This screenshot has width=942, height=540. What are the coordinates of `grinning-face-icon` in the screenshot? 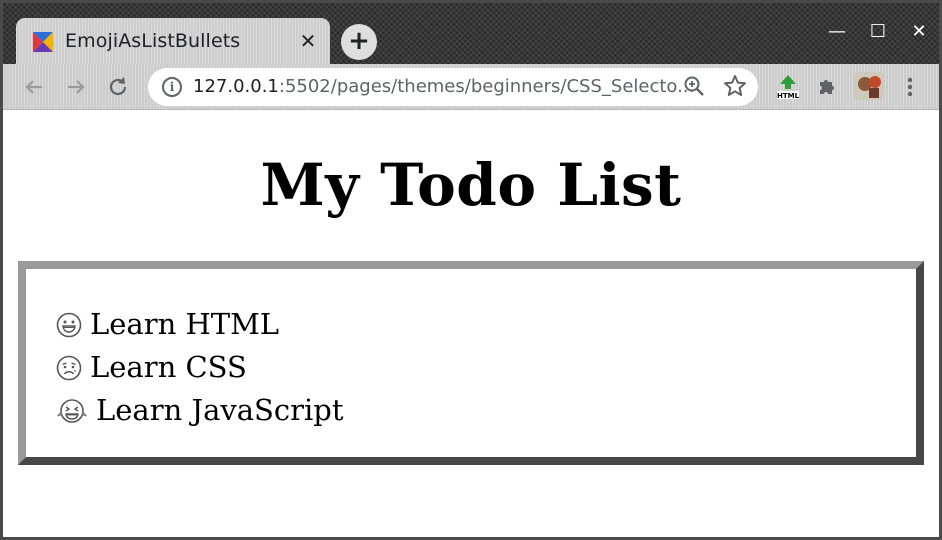 It's located at (69, 325).